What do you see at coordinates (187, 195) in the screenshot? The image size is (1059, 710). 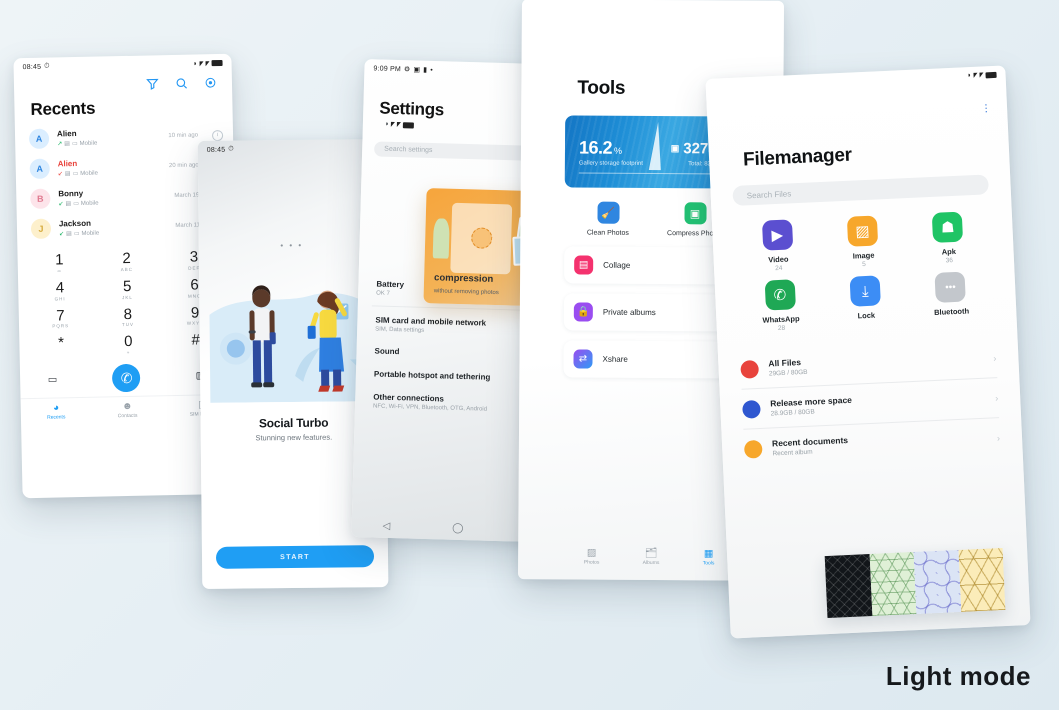 I see `call-time: March 19` at bounding box center [187, 195].